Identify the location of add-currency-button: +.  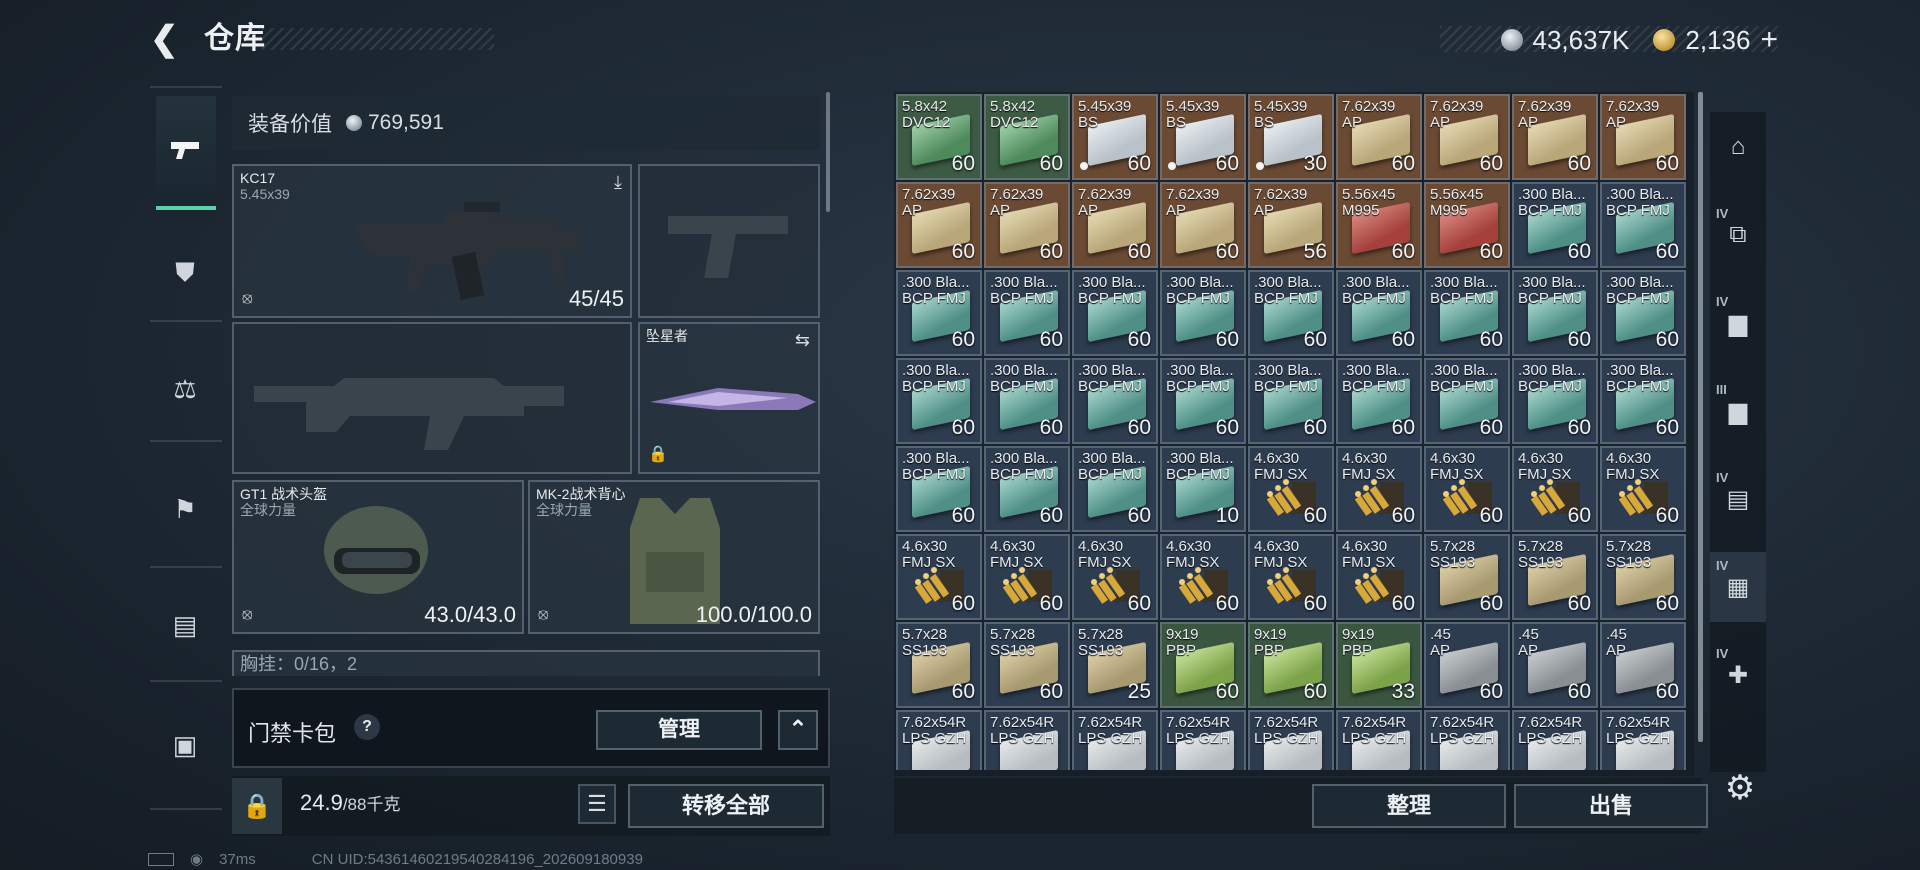
(1769, 40).